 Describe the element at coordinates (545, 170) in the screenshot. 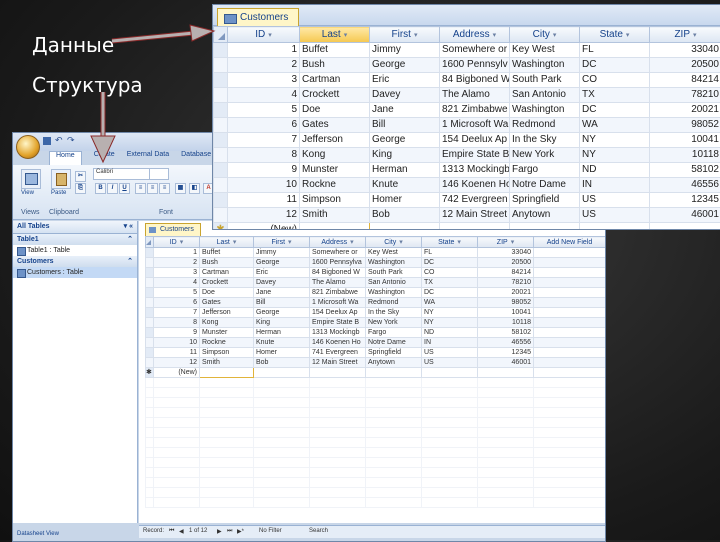

I see `table-cell: Fargo` at that location.